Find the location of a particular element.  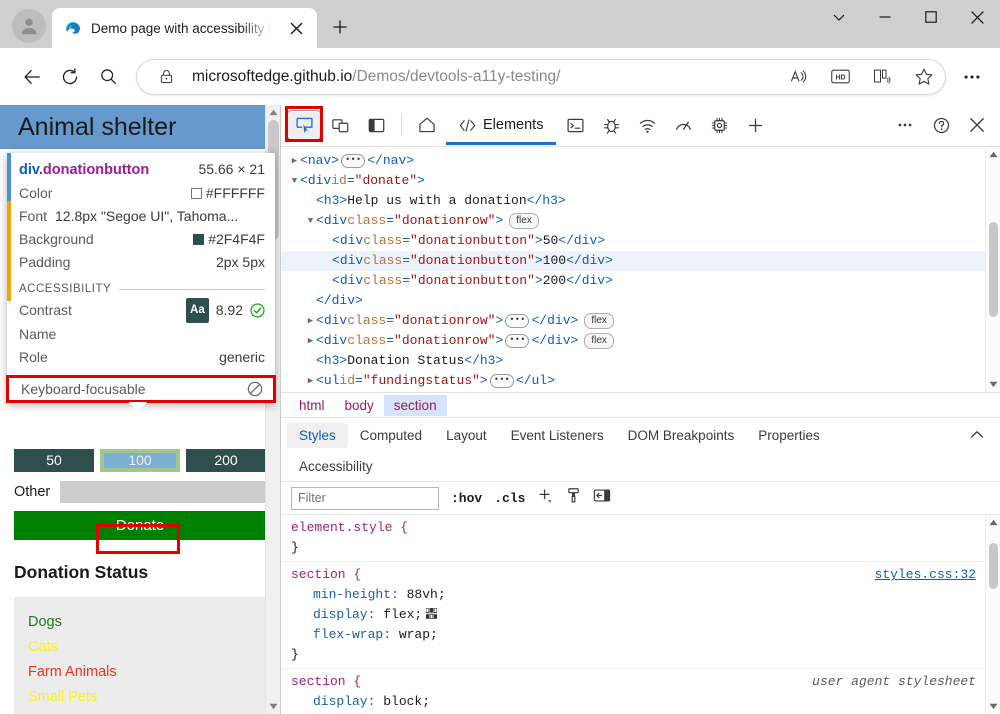

tab-elements: Elements is located at coordinates (501, 125).